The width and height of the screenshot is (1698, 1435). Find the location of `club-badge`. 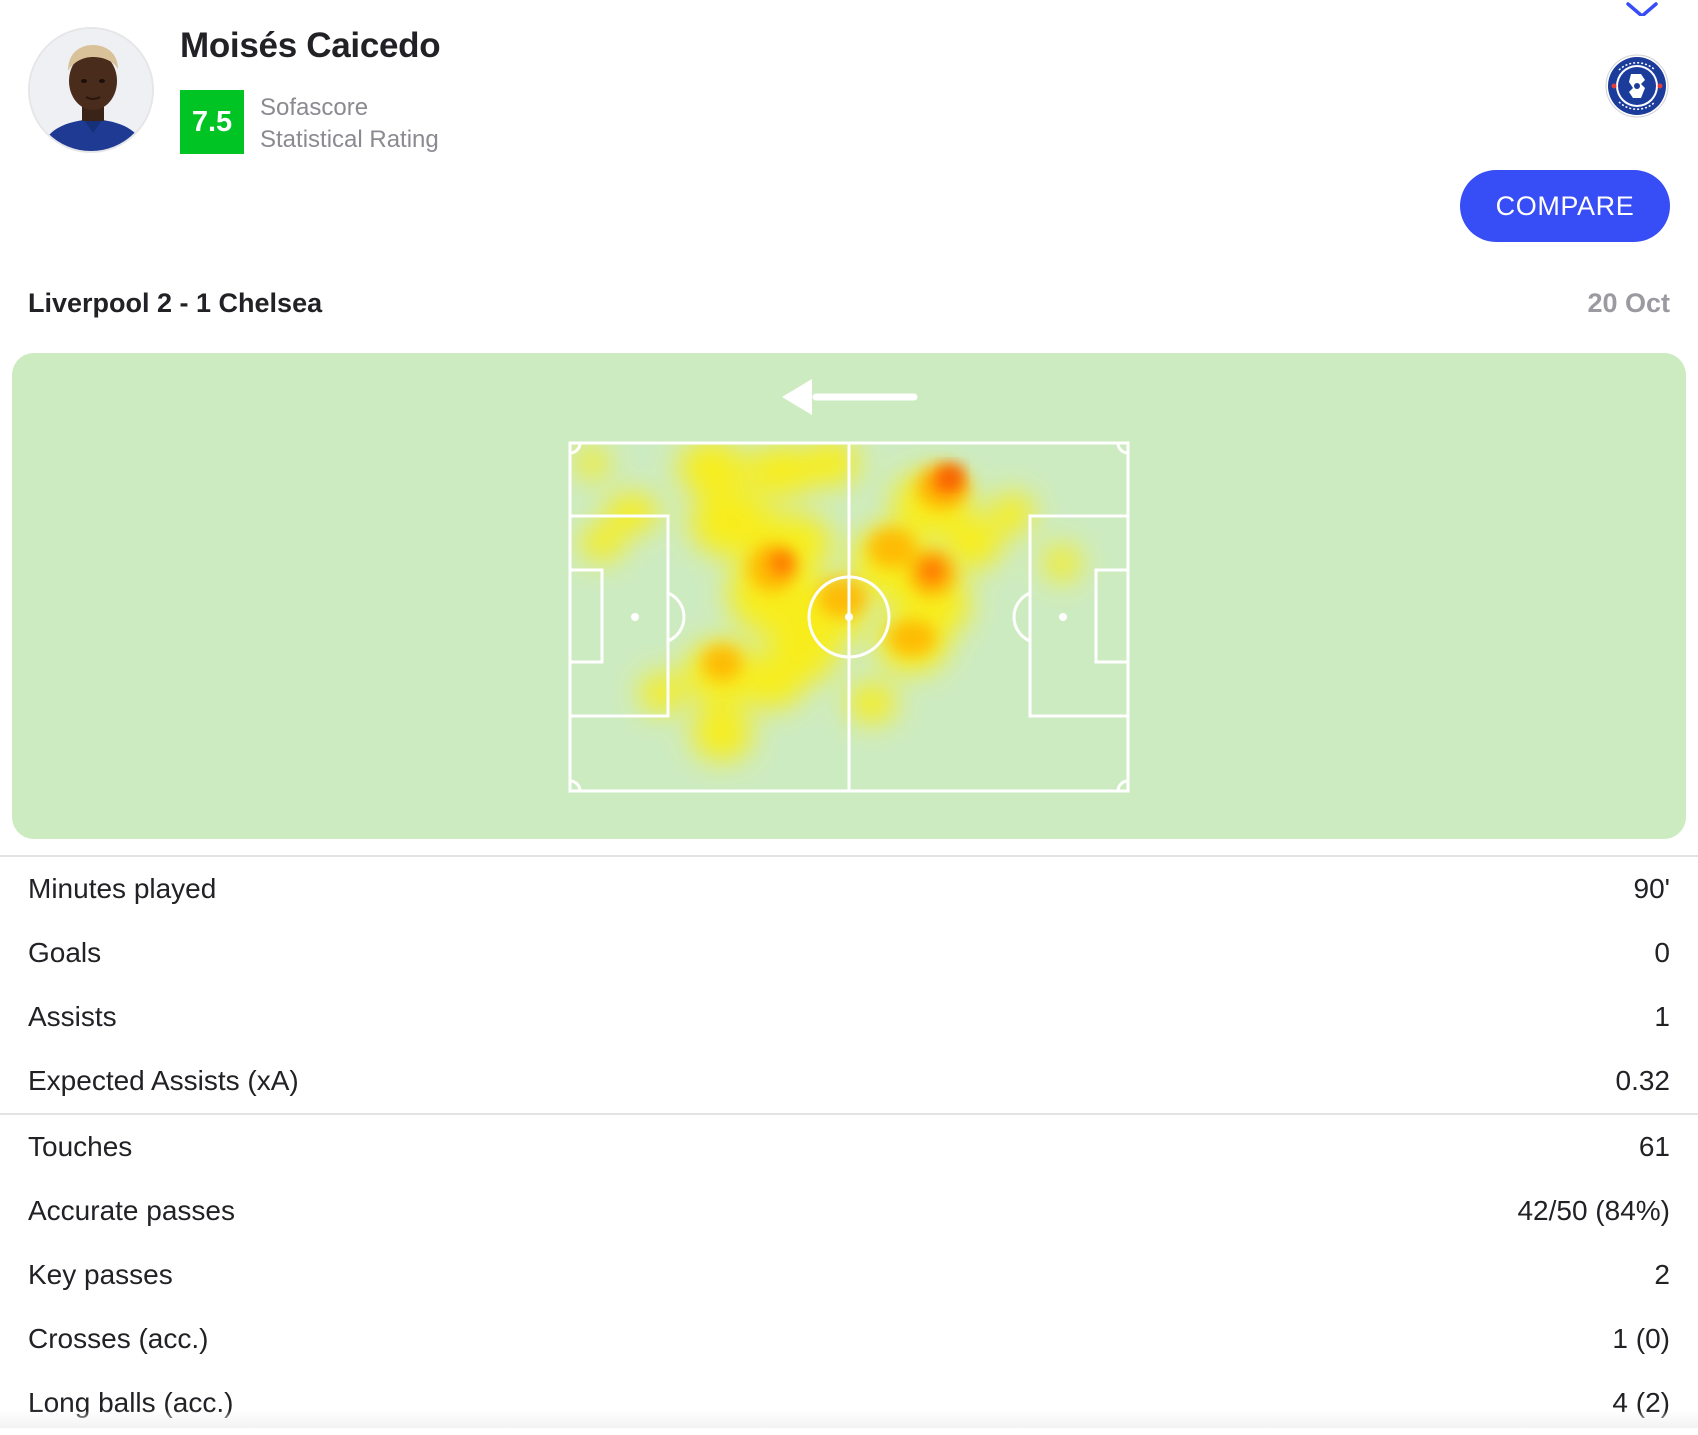

club-badge is located at coordinates (1637, 86).